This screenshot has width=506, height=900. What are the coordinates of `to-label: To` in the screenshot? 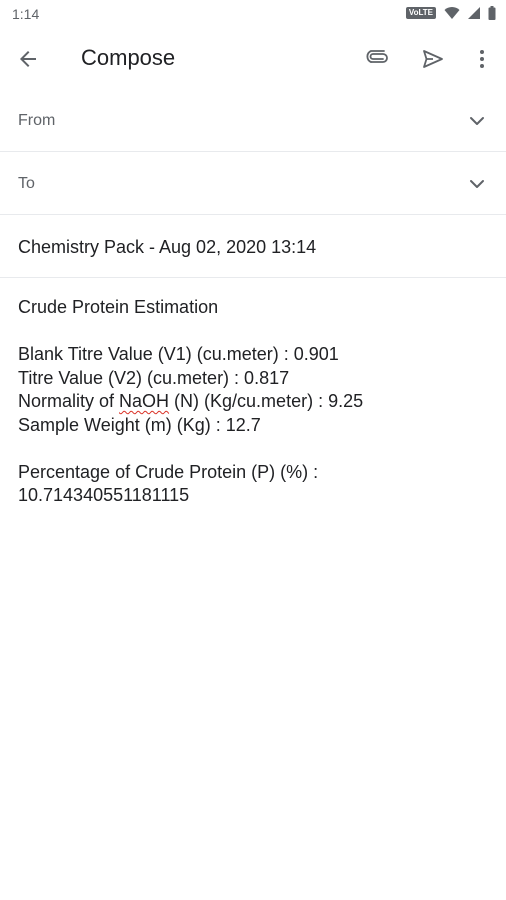 It's located at (26, 183).